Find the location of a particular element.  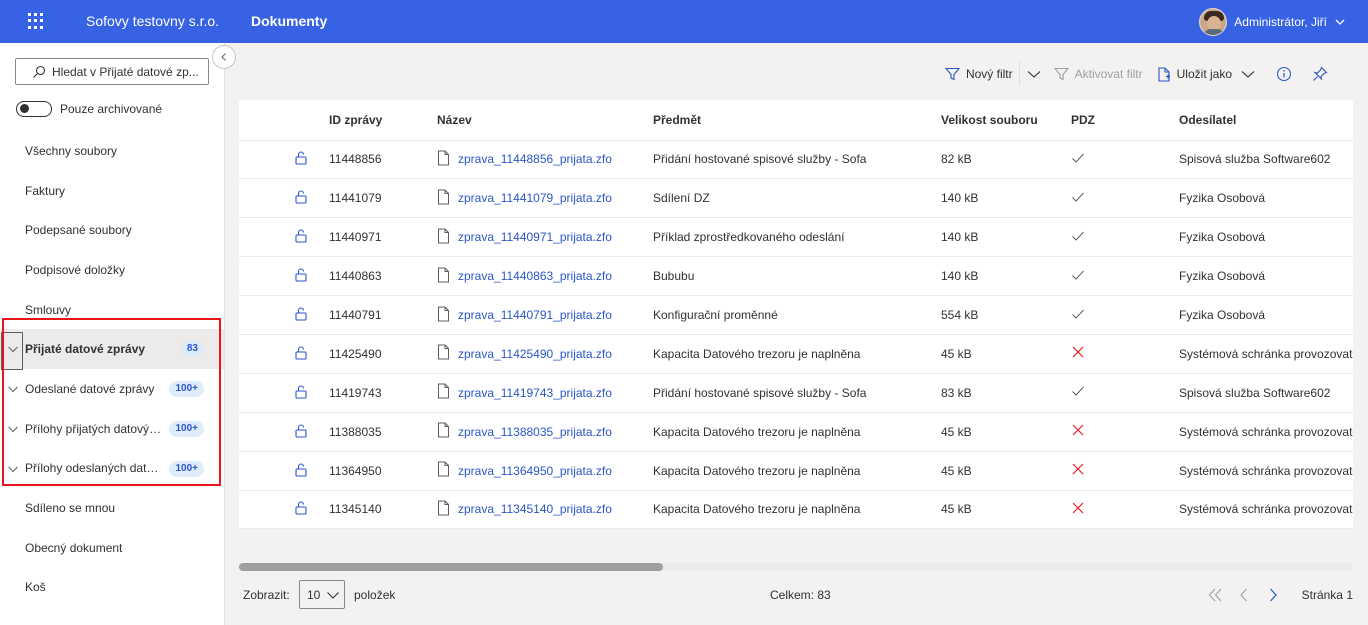

file-name-link: zprava_11440791_prijata.zfo is located at coordinates (535, 315).